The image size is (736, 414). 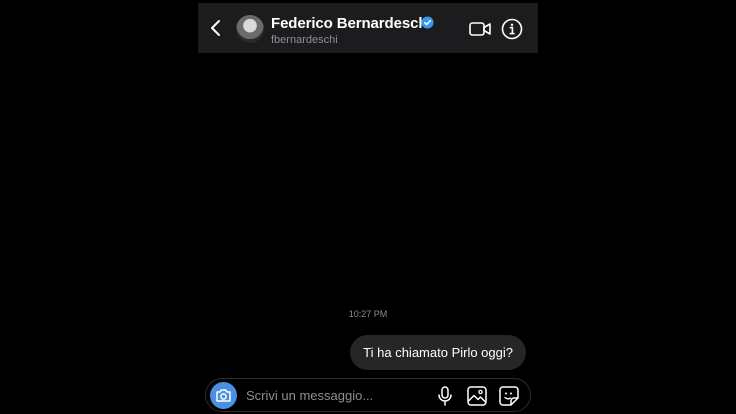 What do you see at coordinates (438, 352) in the screenshot?
I see `sent-message-bubble: Ti ha chiamato Pirlo oggi?` at bounding box center [438, 352].